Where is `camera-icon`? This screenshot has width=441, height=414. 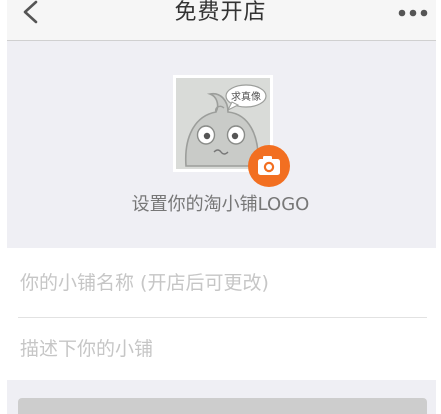 camera-icon is located at coordinates (269, 166).